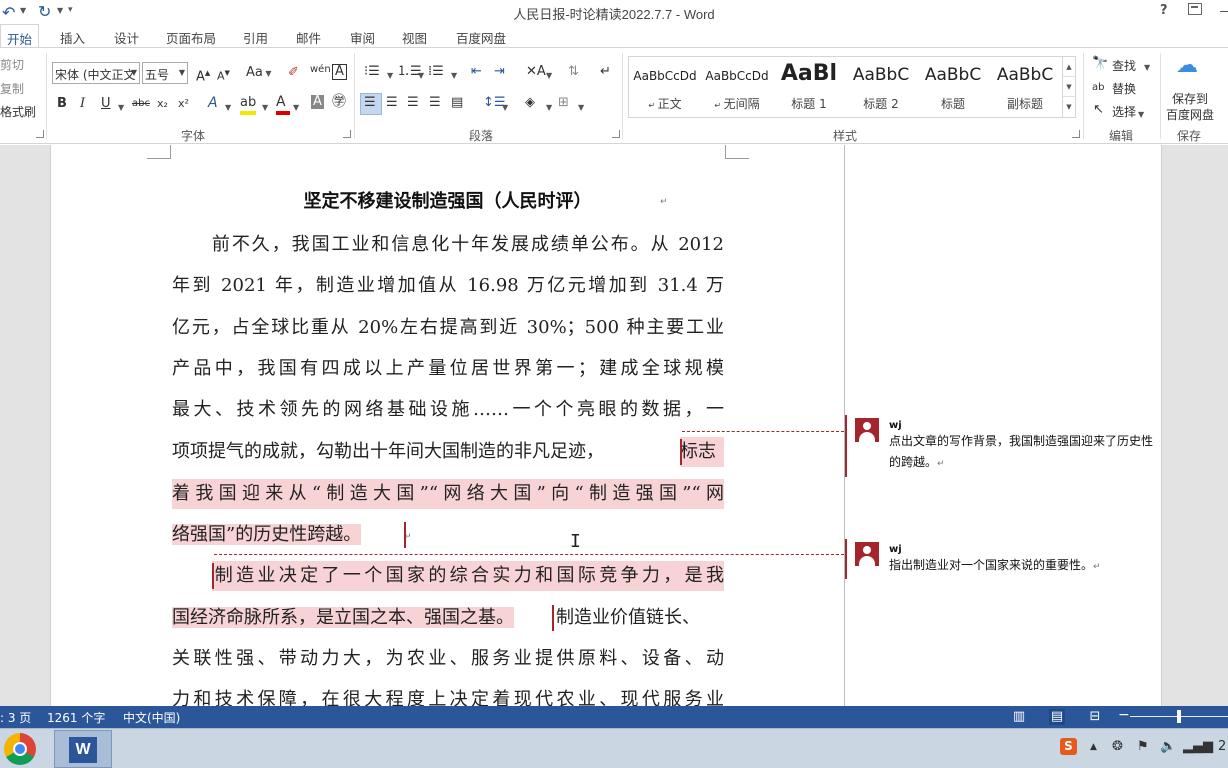 This screenshot has height=768, width=1228. What do you see at coordinates (293, 73) in the screenshot?
I see `clear-formatting-icon: ✐` at bounding box center [293, 73].